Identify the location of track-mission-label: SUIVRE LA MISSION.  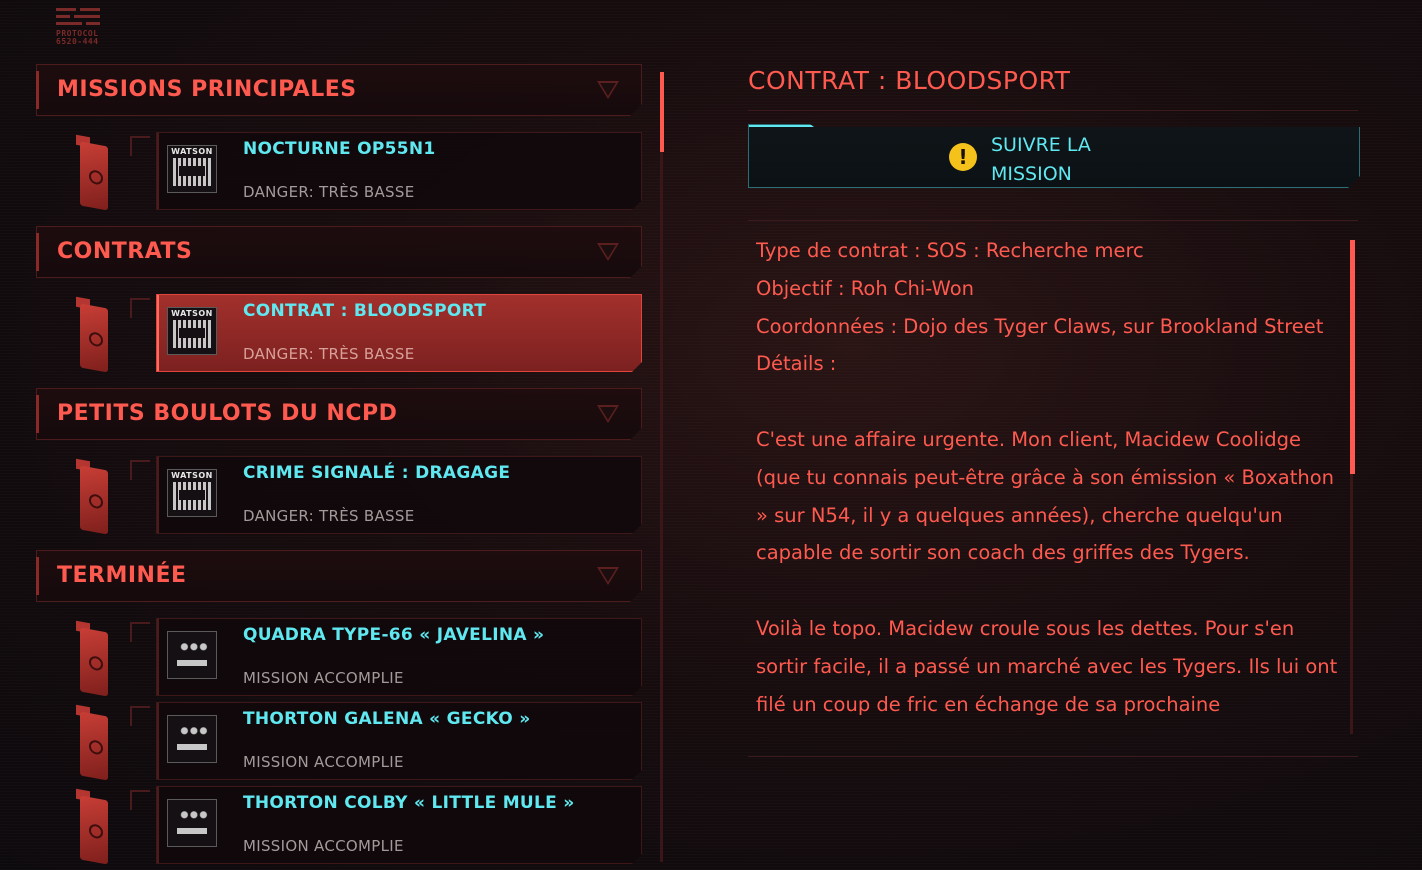
(1041, 159).